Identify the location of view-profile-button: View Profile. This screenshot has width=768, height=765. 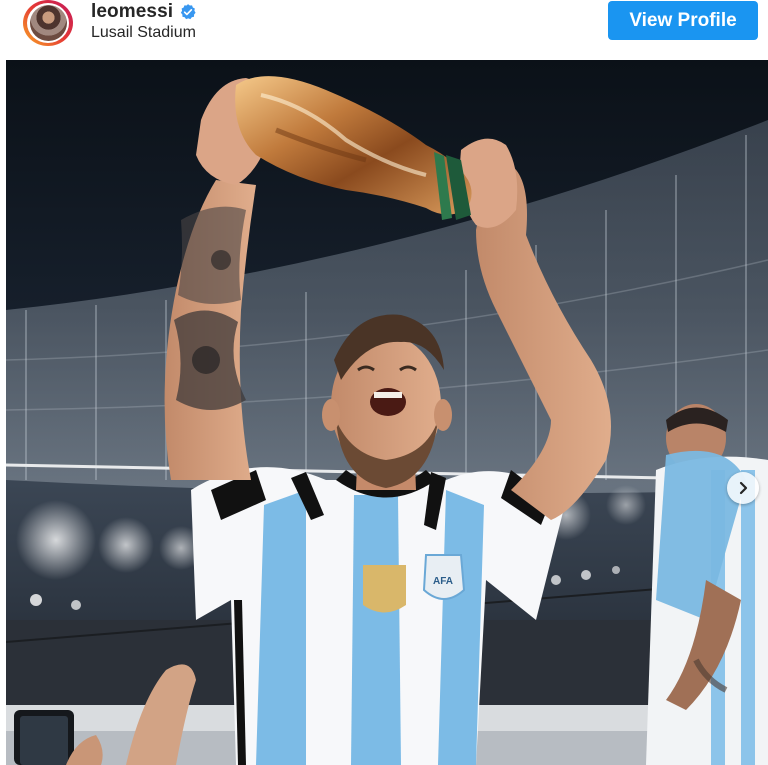
(683, 20).